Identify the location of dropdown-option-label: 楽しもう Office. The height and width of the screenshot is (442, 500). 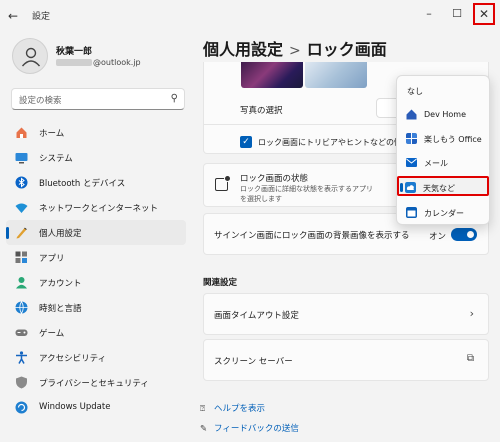
(453, 139).